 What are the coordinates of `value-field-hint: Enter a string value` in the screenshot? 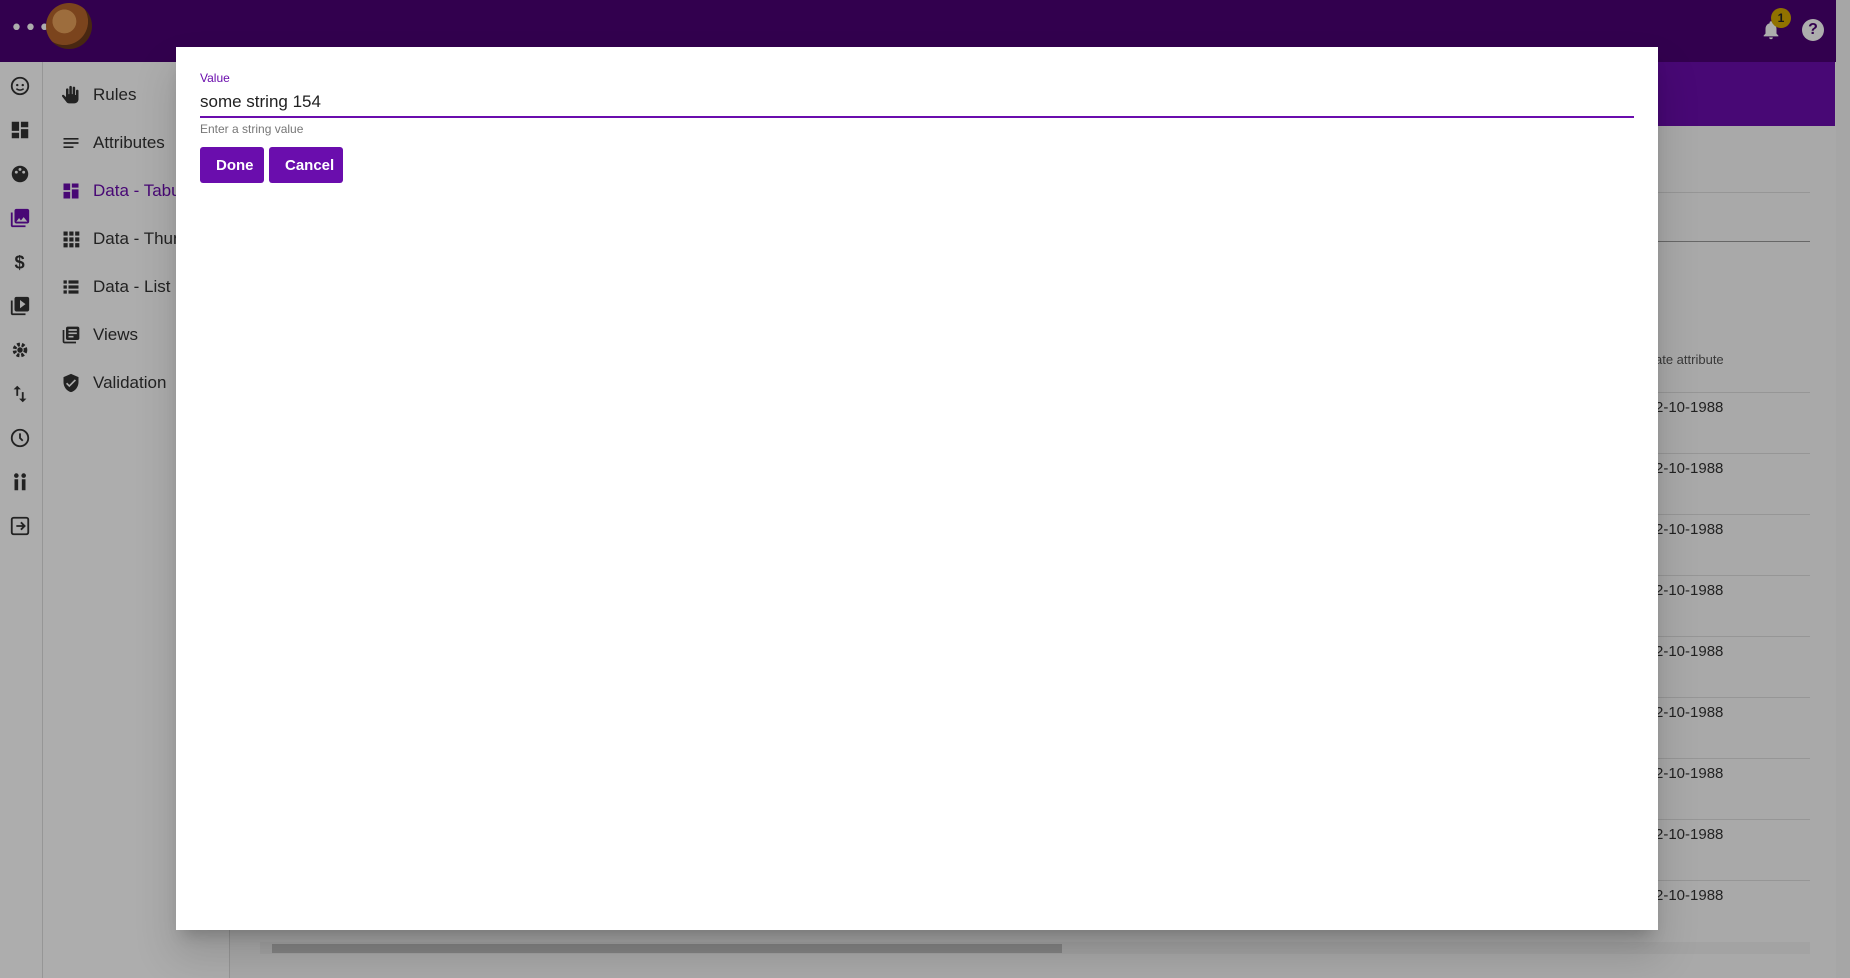 It's located at (252, 129).